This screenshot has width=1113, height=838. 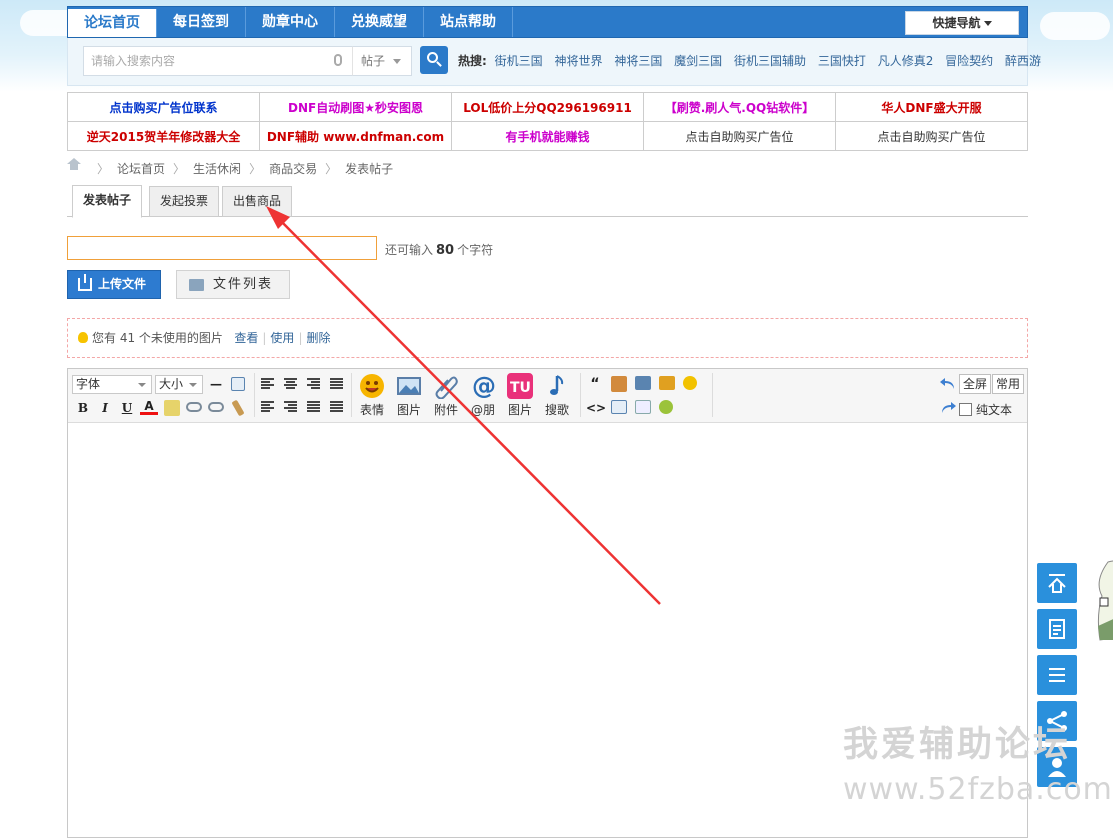 What do you see at coordinates (141, 169) in the screenshot?
I see `breadcrumb-item: 论坛首页` at bounding box center [141, 169].